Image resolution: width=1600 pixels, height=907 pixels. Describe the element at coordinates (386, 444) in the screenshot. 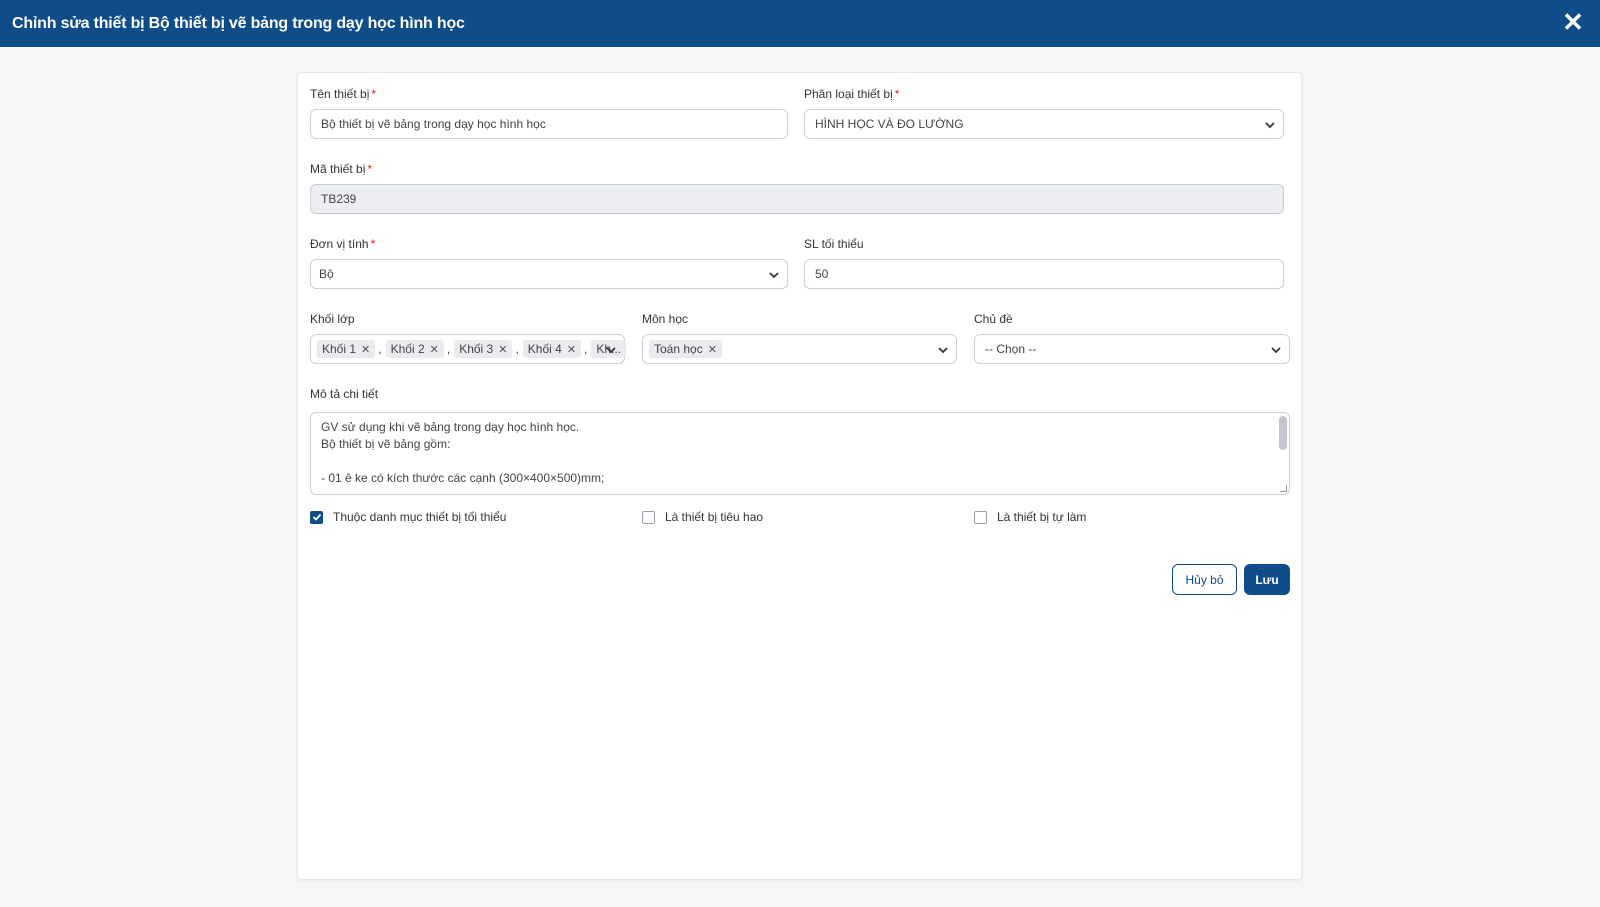

I see `description-line: Bộ thiết bị vẽ bảng gồm:` at that location.